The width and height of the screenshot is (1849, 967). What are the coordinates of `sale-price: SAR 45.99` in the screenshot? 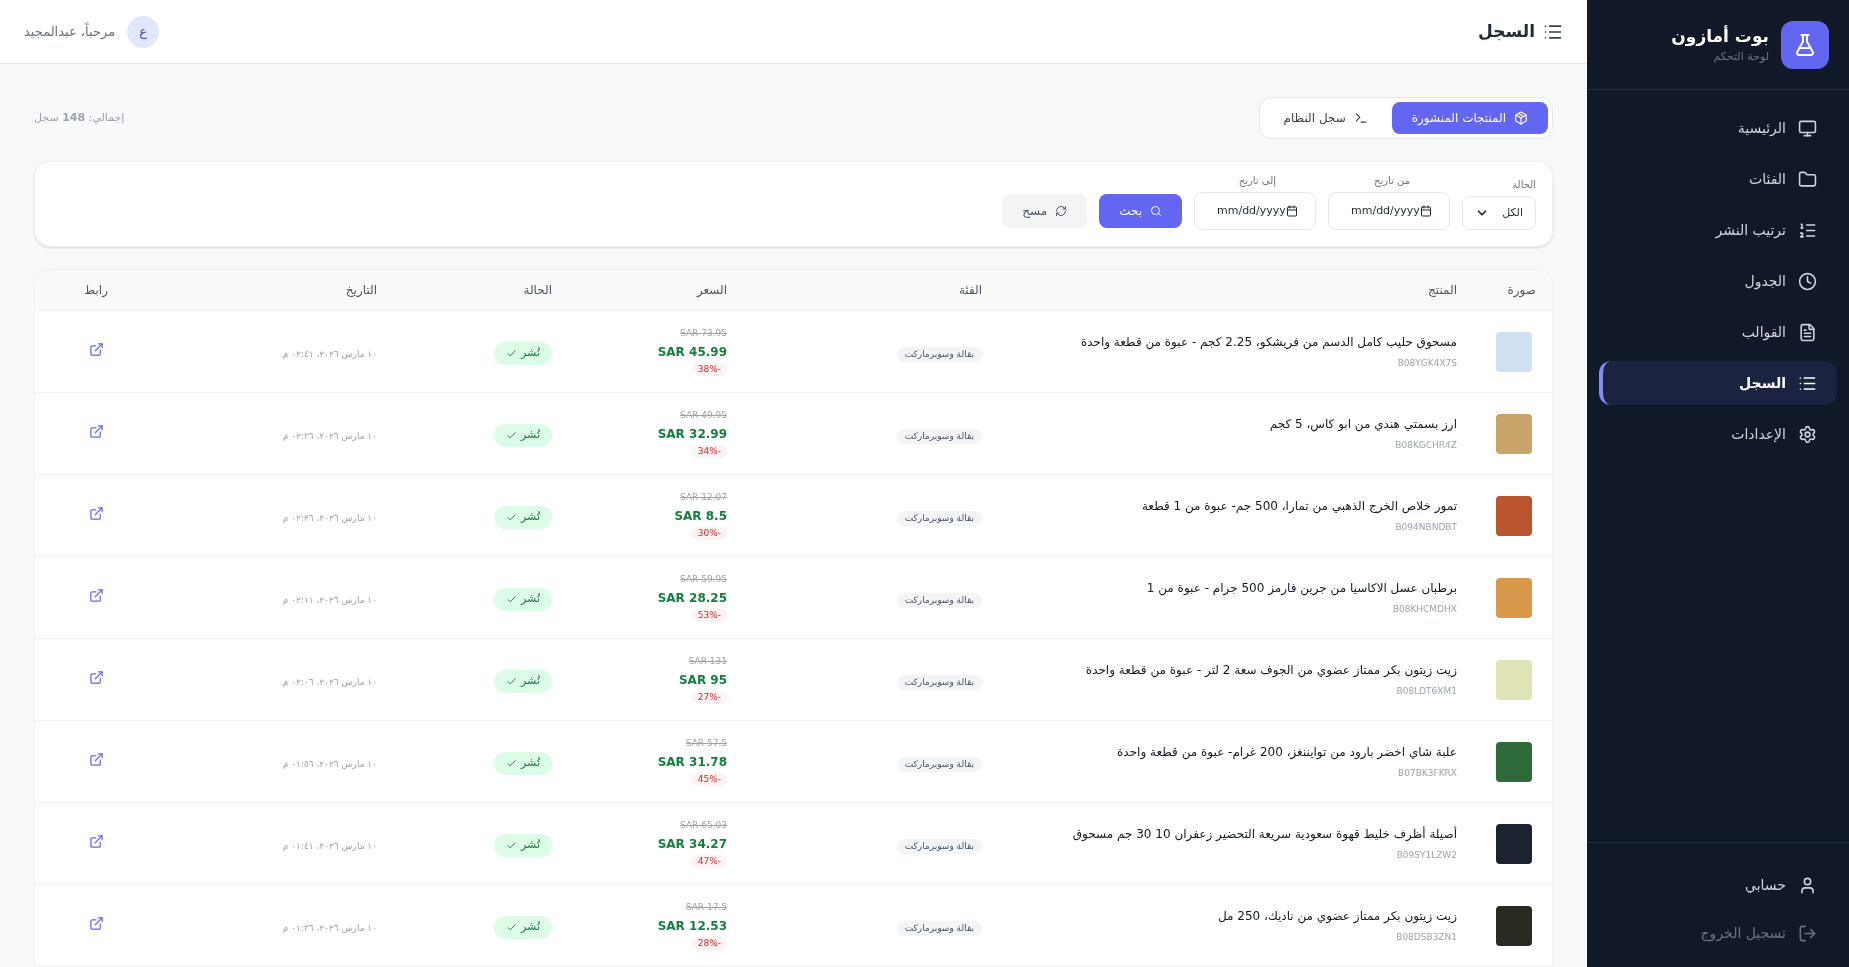 It's located at (692, 352).